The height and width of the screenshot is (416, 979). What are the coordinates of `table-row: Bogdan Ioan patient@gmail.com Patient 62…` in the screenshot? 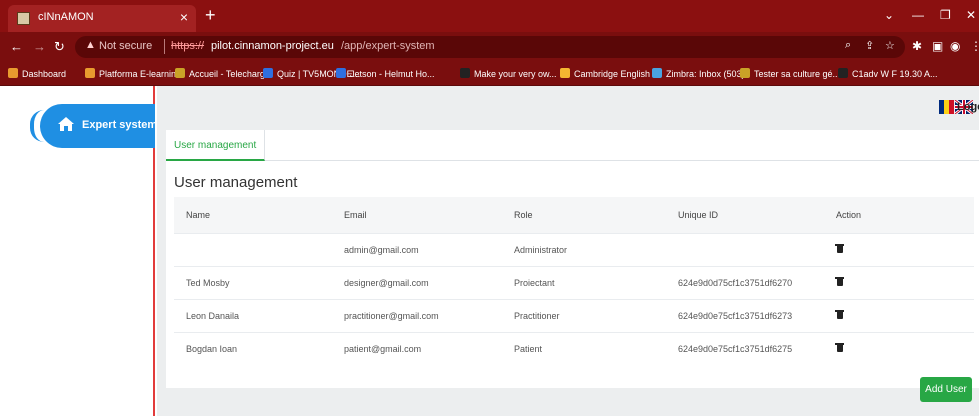 It's located at (574, 348).